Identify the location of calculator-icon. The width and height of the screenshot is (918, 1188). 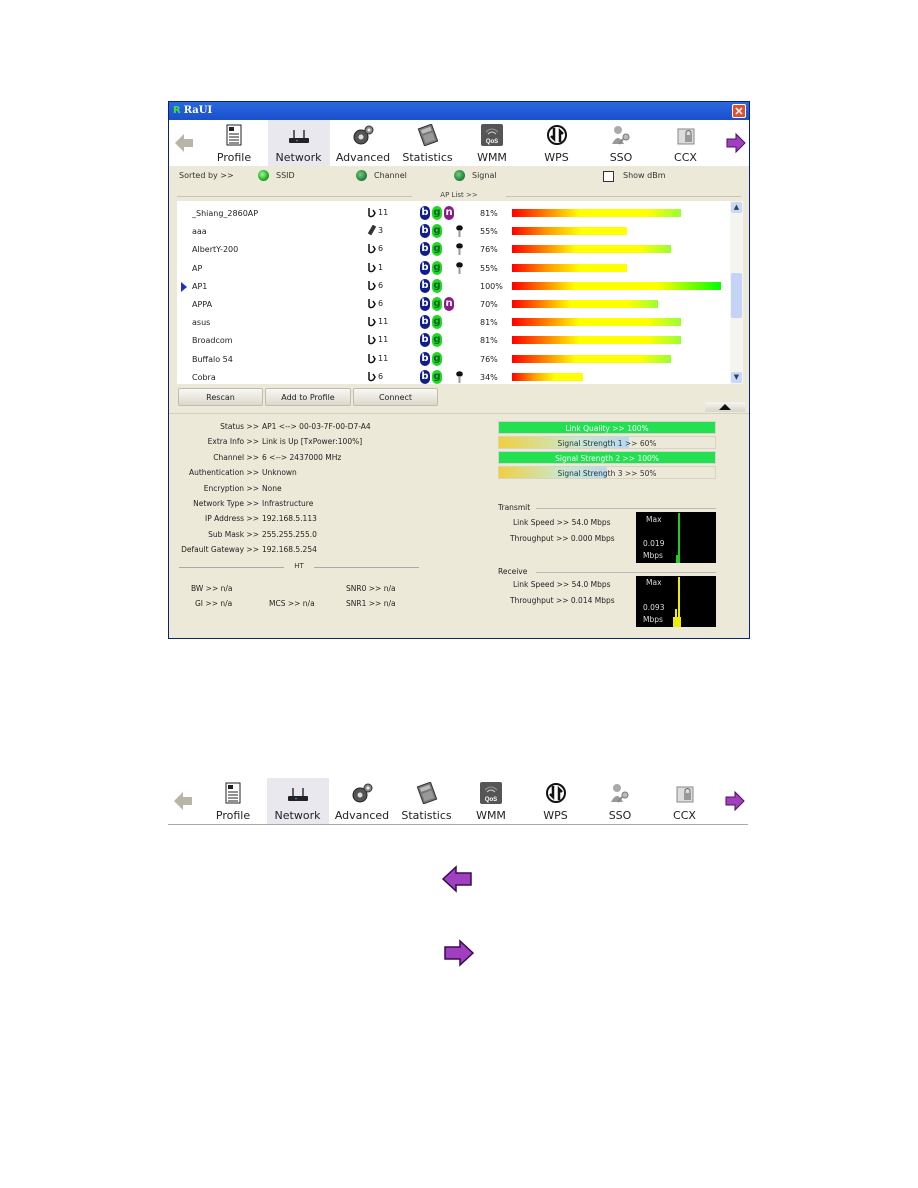
(427, 793).